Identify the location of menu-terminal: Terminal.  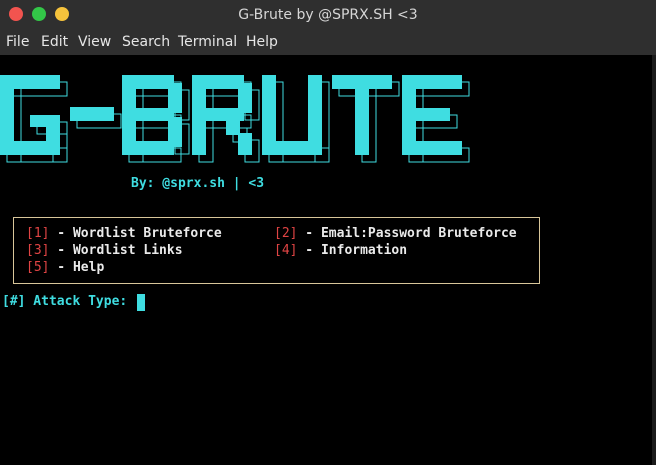
(207, 42).